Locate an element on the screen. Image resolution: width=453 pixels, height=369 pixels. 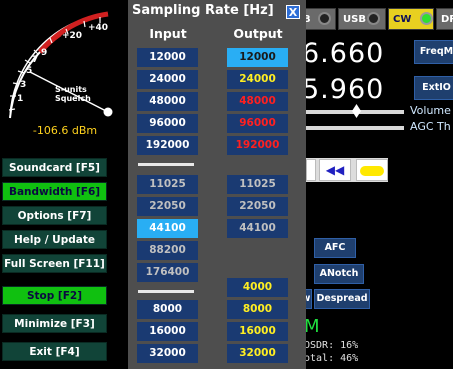
output-rate-11025: 11025 is located at coordinates (257, 184).